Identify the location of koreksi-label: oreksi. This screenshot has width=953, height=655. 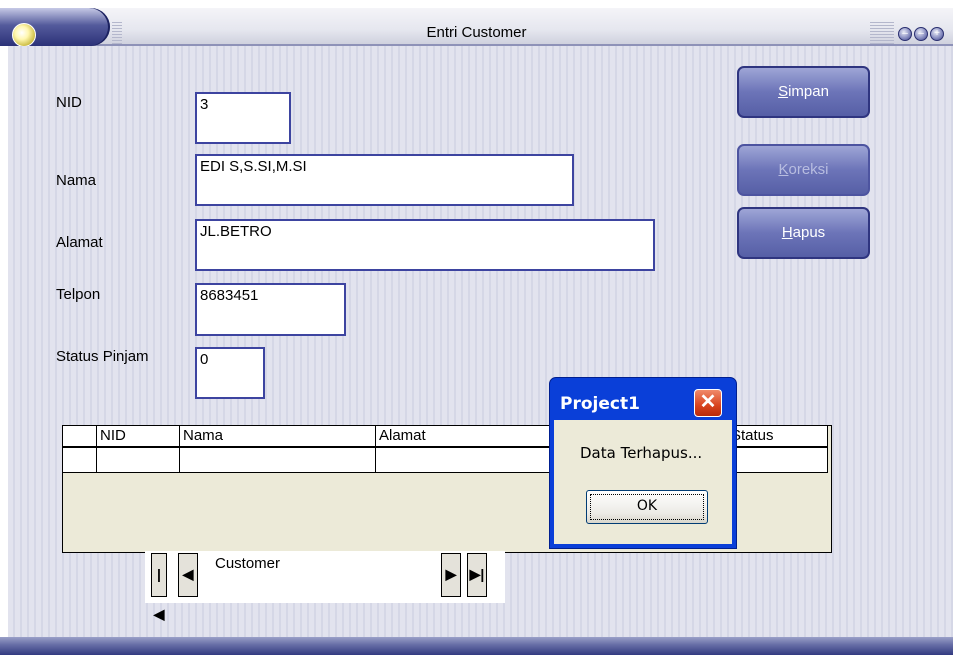
(808, 169).